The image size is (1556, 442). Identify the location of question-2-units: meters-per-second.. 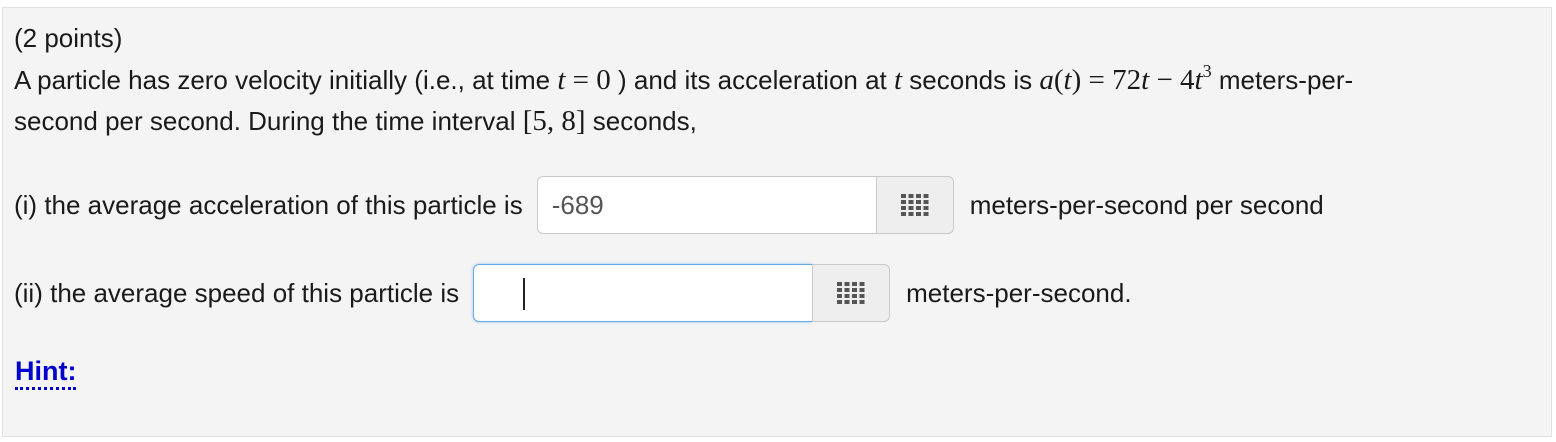
(1019, 292).